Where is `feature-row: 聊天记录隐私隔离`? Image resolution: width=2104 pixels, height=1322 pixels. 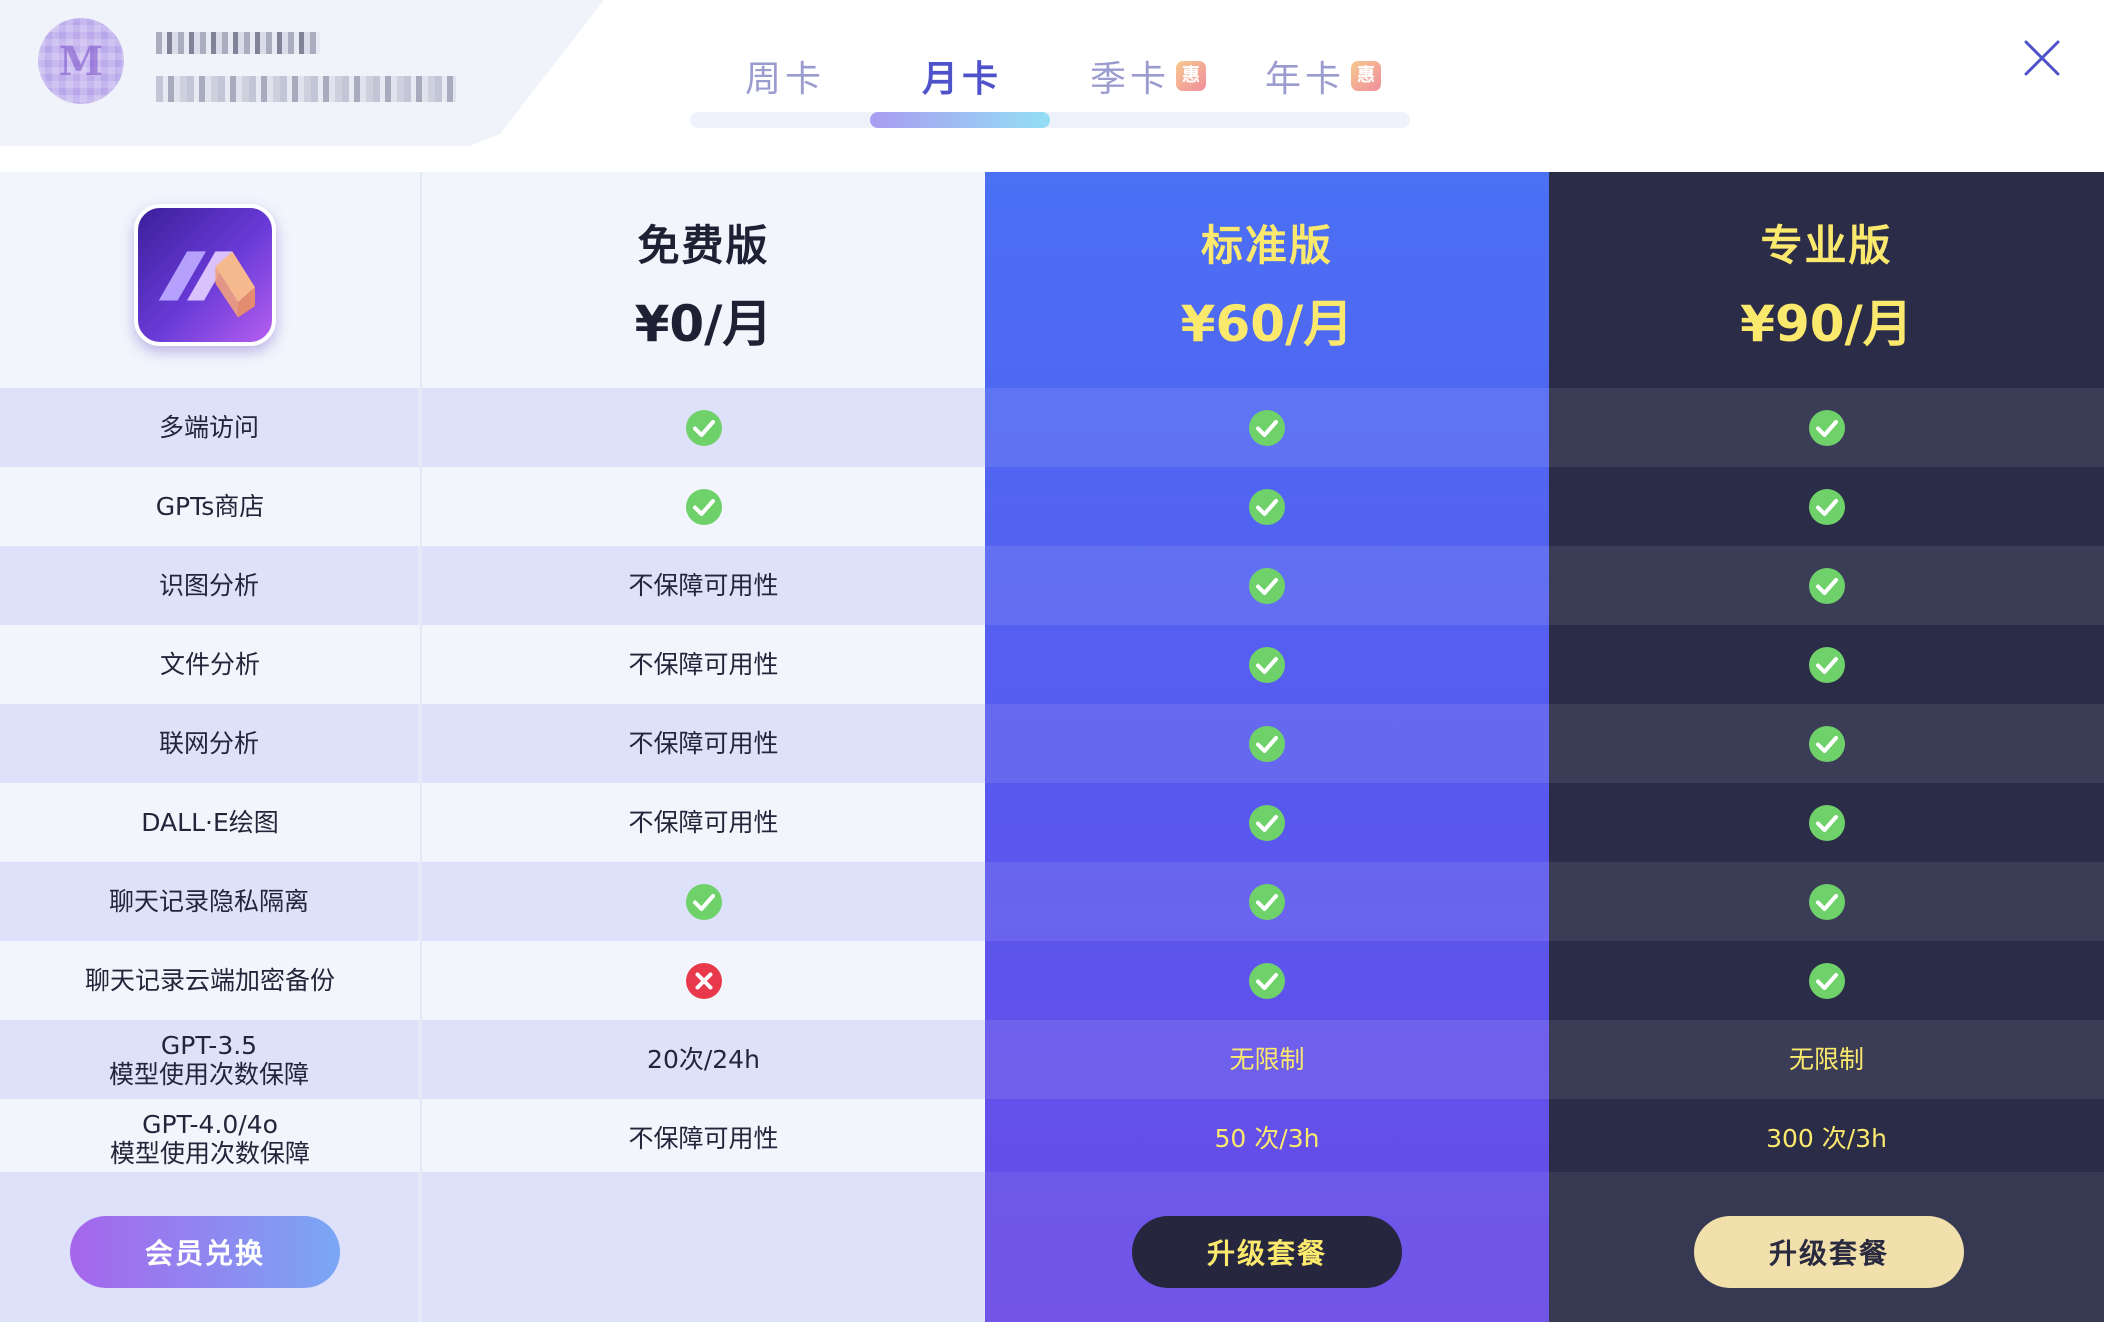 feature-row: 聊天记录隐私隔离 is located at coordinates (210, 901).